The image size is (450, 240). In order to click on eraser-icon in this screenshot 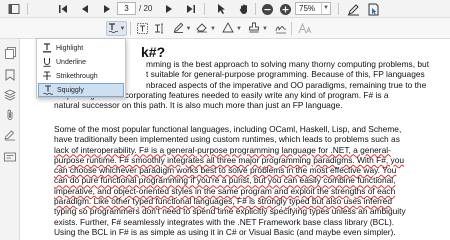, I will do `click(202, 28)`.